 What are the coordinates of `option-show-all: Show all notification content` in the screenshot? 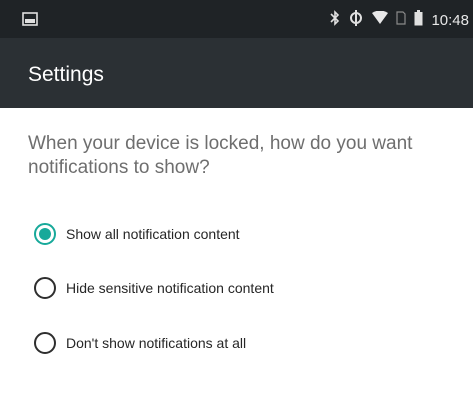 It's located at (236, 234).